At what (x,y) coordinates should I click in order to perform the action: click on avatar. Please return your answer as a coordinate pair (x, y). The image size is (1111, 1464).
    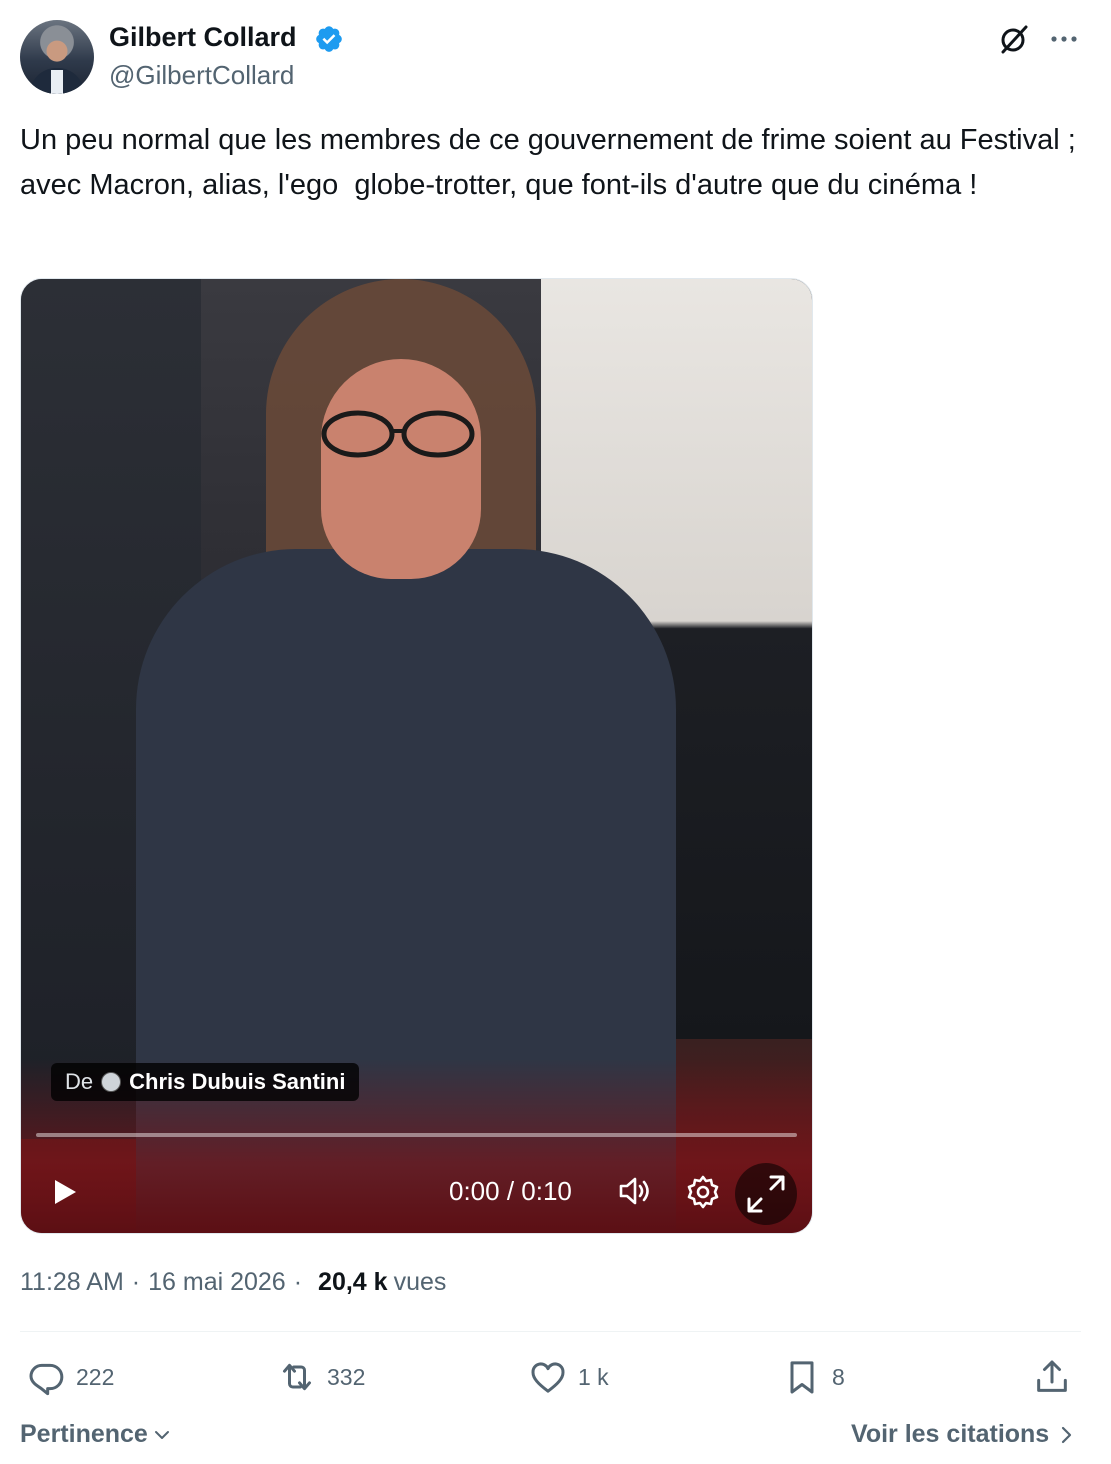
    Looking at the image, I should click on (57, 57).